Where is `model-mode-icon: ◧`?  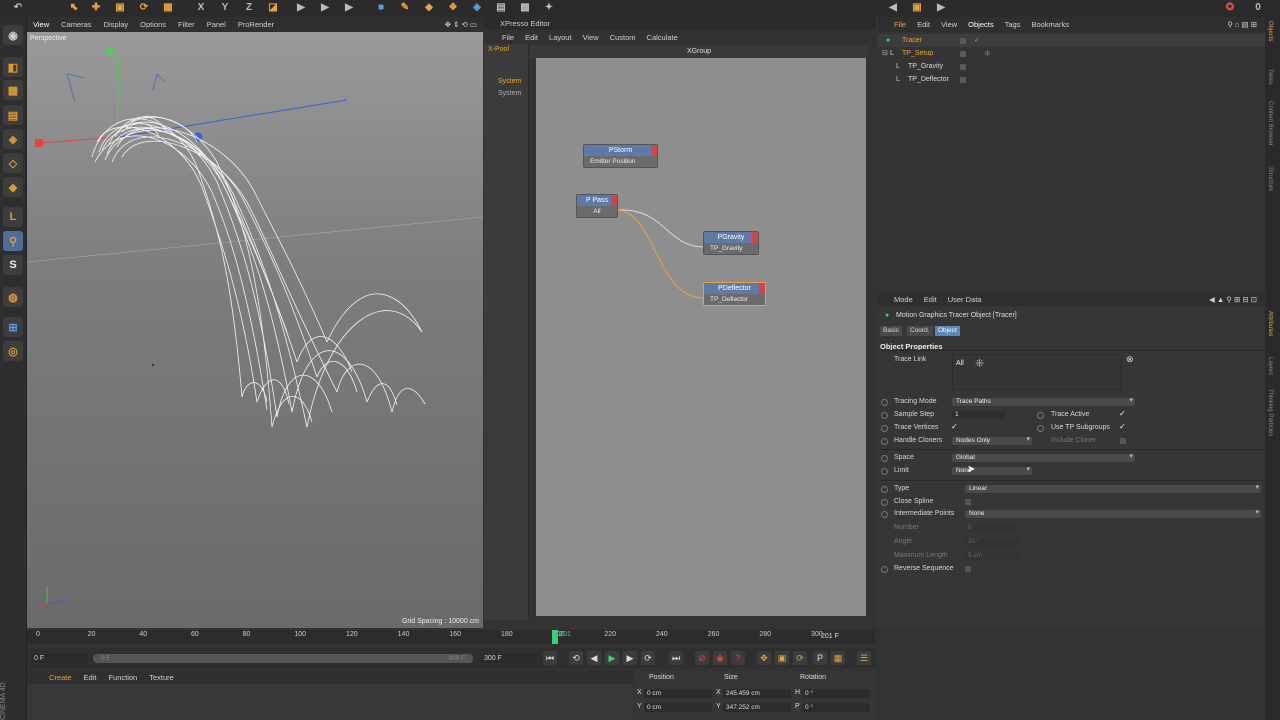
model-mode-icon: ◧ is located at coordinates (13, 67).